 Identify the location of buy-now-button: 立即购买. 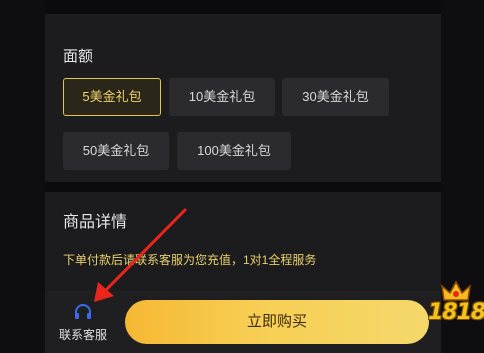
(277, 322).